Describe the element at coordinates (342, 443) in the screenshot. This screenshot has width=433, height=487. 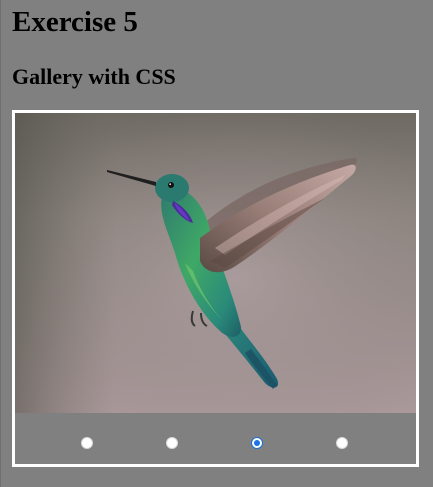
I see `slide-4-radio` at that location.